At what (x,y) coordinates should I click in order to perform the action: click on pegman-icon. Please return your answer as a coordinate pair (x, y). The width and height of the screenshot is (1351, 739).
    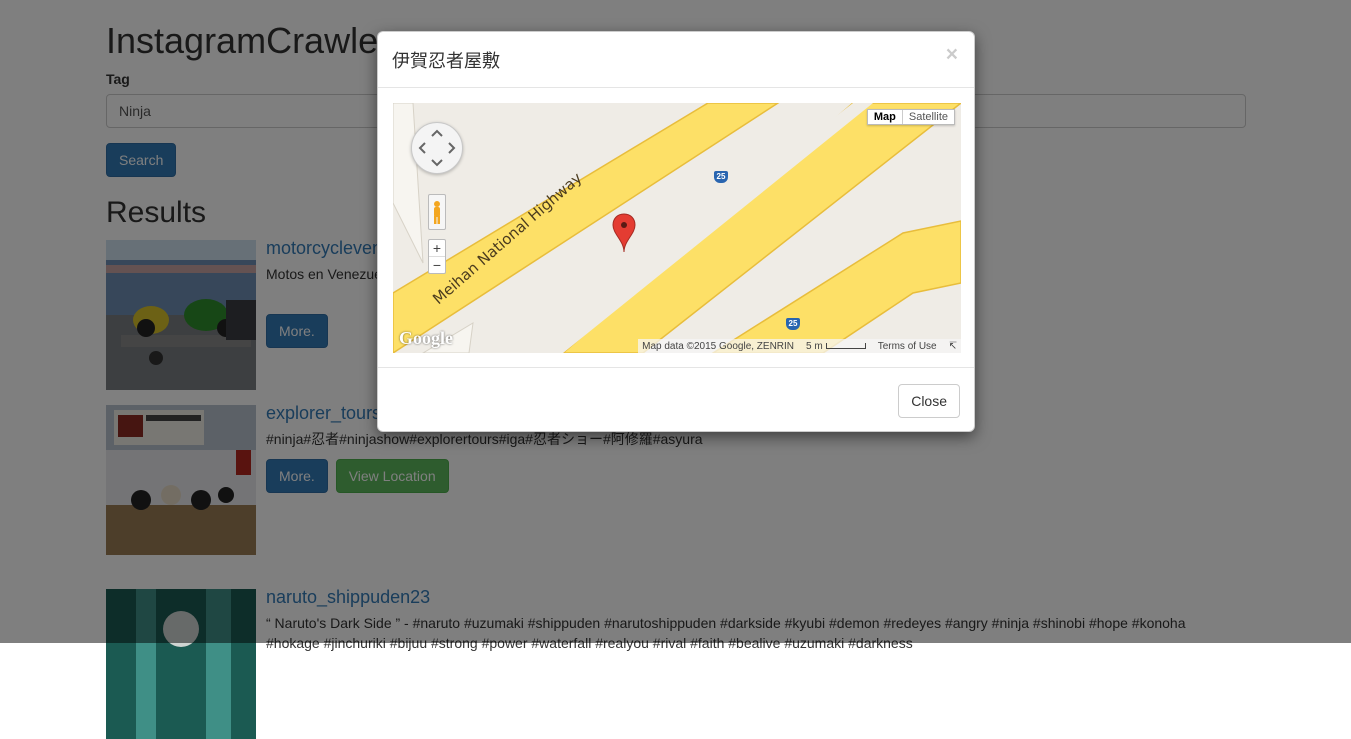
    Looking at the image, I should click on (437, 212).